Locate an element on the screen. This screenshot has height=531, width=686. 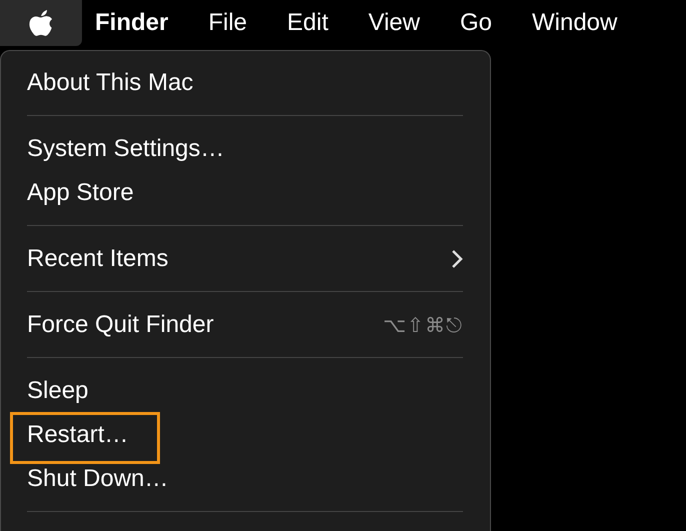
menu-item: Sleep is located at coordinates (245, 391).